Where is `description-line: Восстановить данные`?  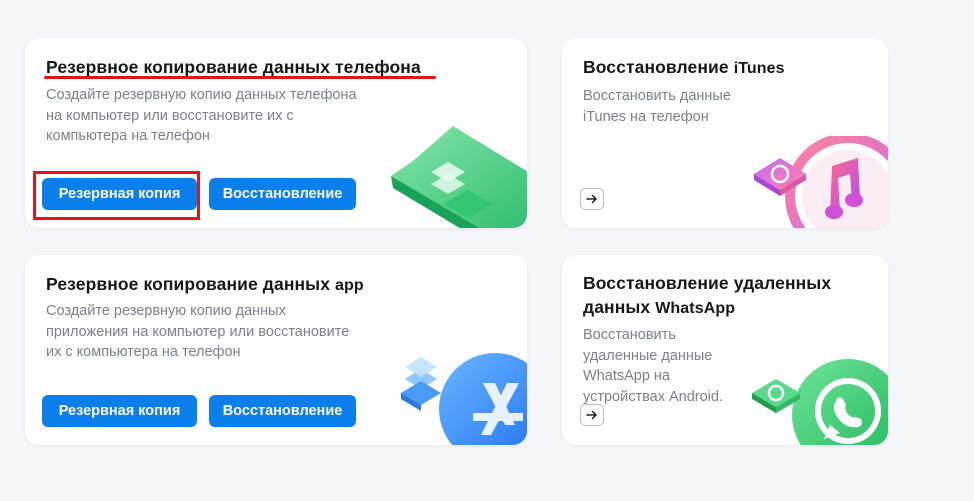
description-line: Восстановить данные is located at coordinates (657, 96).